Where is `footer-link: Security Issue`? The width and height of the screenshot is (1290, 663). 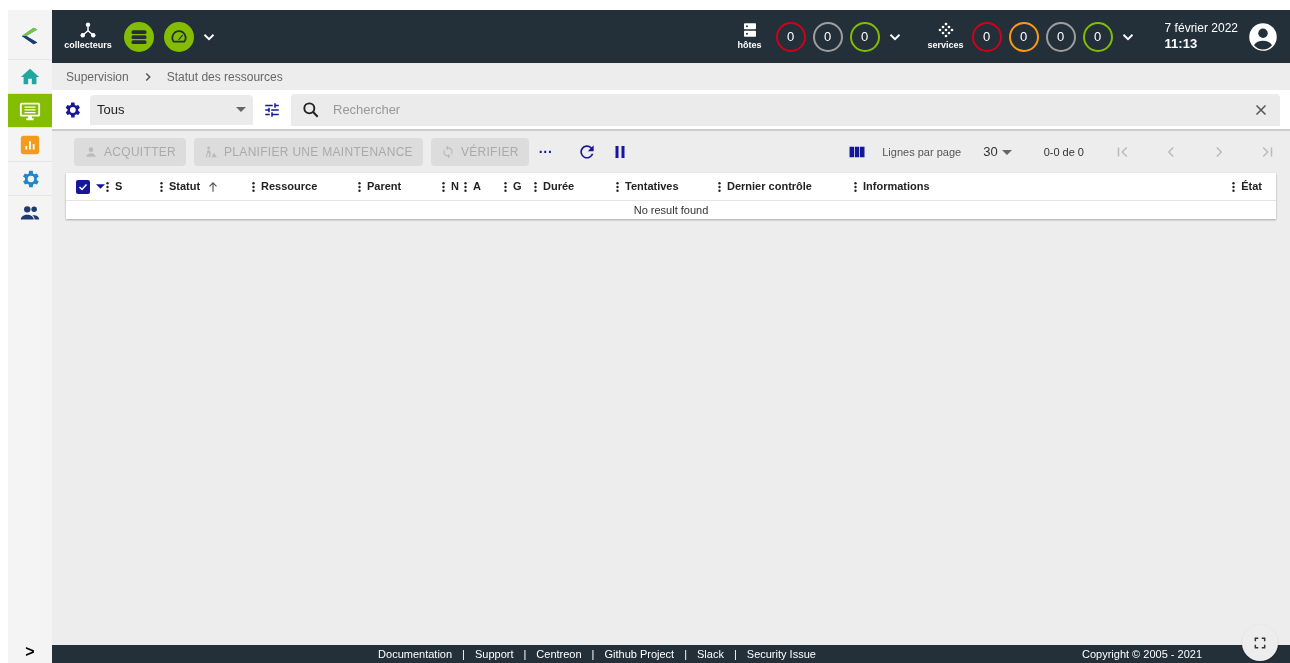 footer-link: Security Issue is located at coordinates (781, 654).